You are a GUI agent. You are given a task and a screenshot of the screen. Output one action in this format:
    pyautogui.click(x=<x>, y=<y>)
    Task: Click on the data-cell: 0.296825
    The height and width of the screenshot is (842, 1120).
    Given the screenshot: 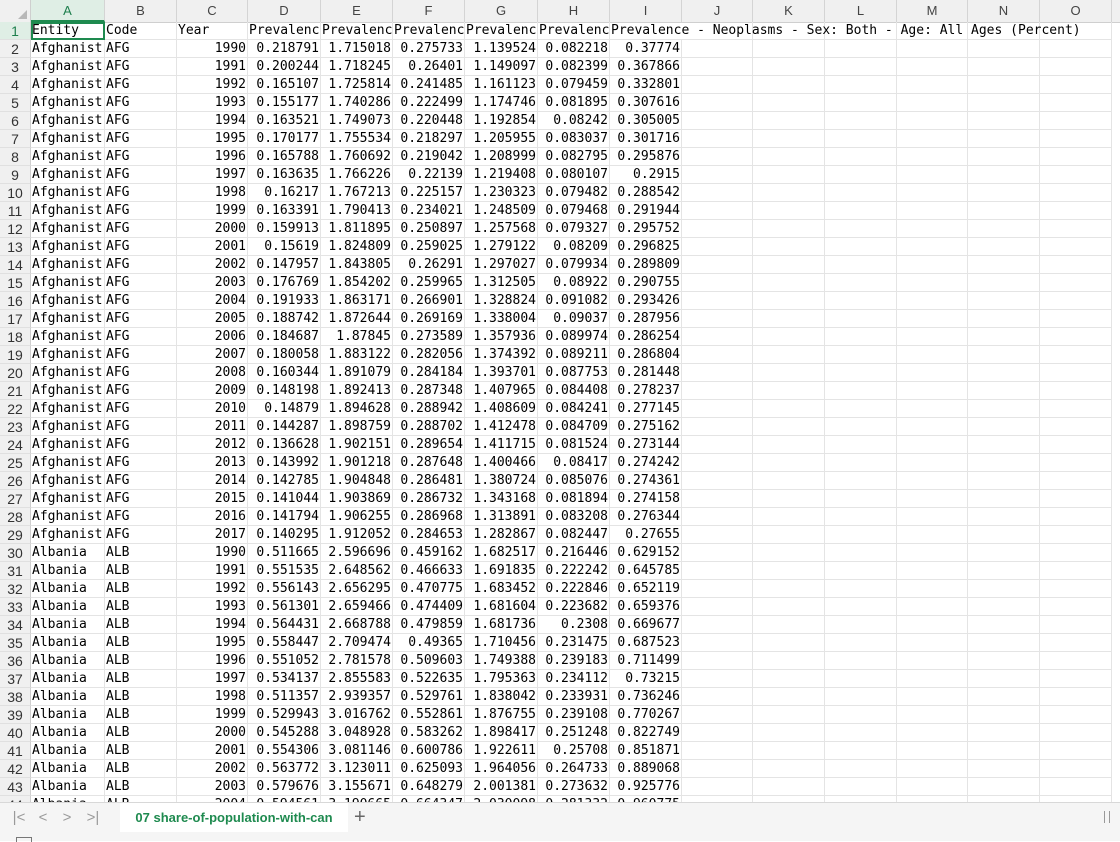 What is the action you would take?
    pyautogui.click(x=646, y=247)
    